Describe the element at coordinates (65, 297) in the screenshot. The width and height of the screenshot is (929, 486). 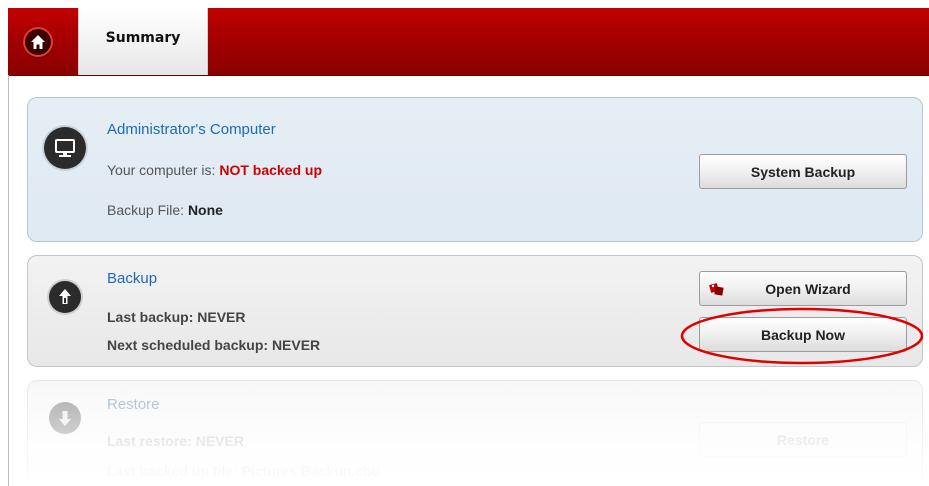
I see `backup-upload-icon` at that location.